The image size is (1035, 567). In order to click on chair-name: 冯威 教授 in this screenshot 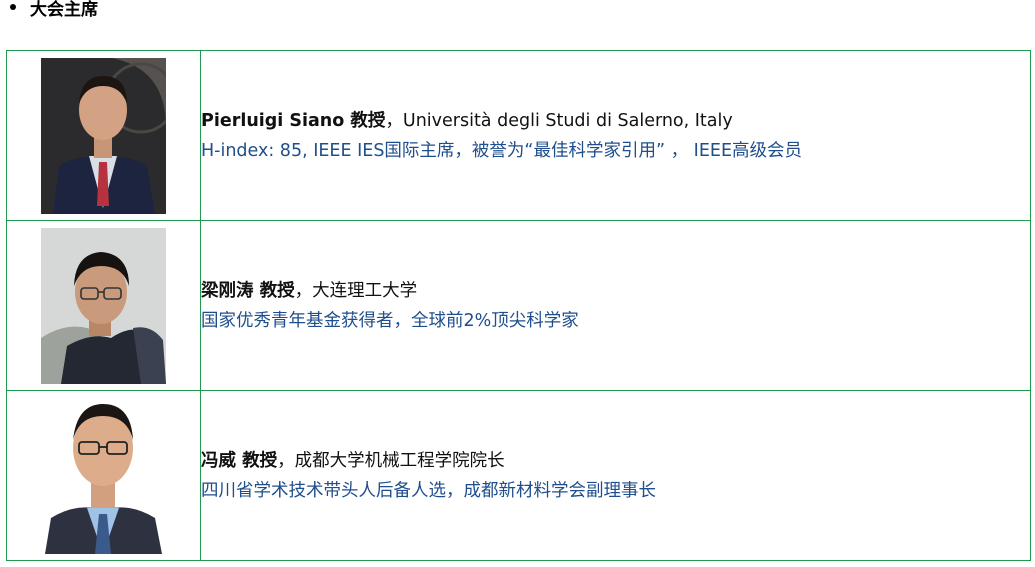, I will do `click(239, 460)`.